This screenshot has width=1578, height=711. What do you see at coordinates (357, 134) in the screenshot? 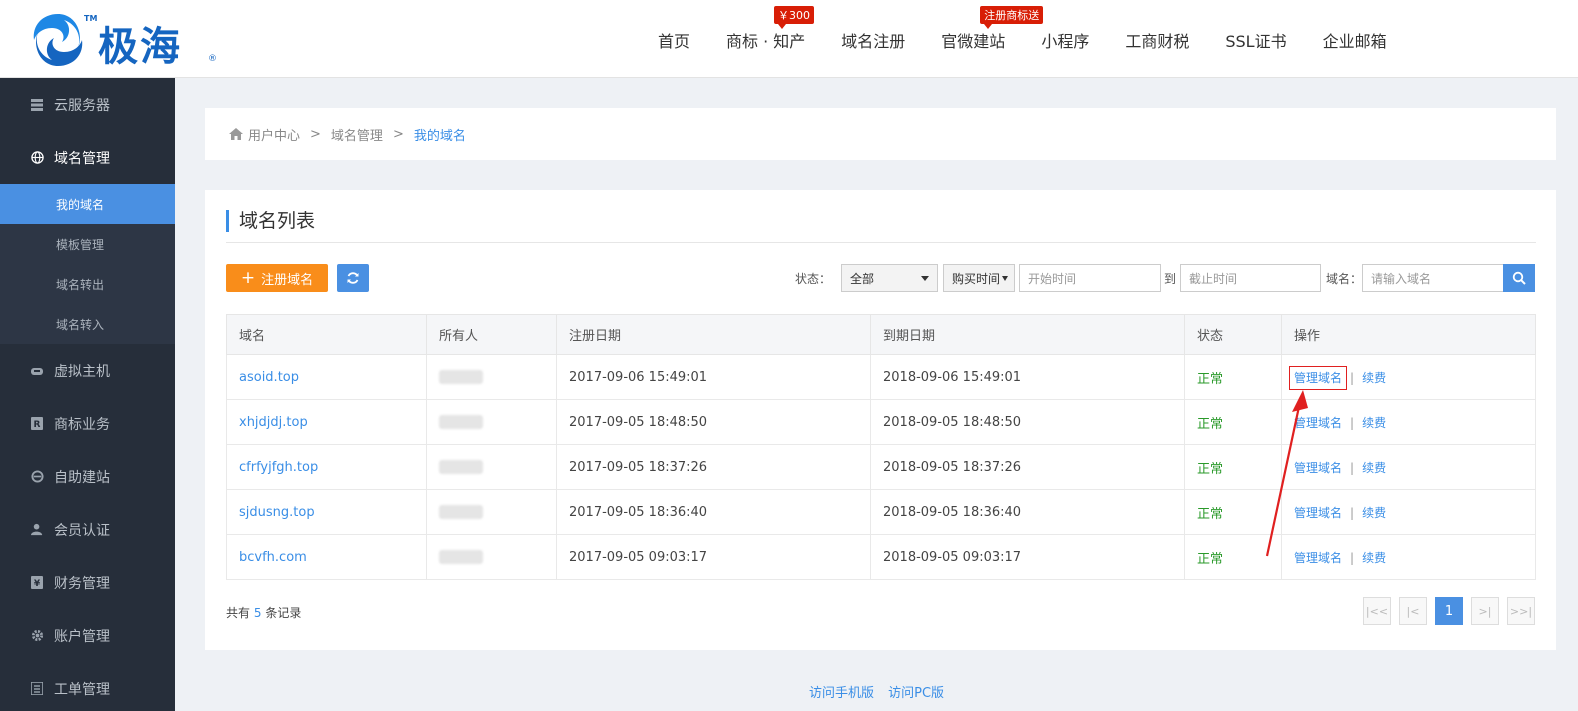
I see `breadcrumb-domain-mgmt: 域名管理` at bounding box center [357, 134].